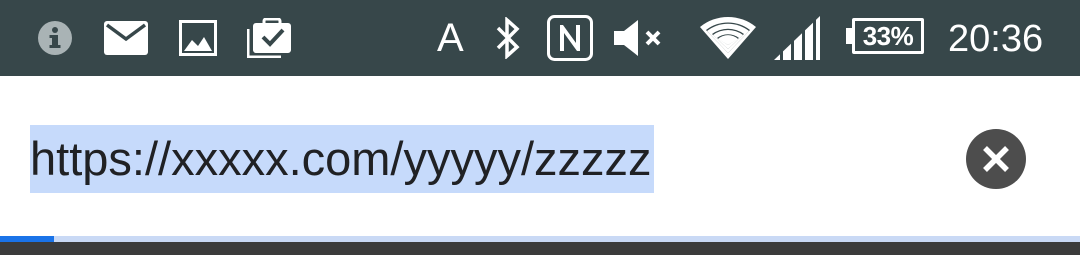 Image resolution: width=1080 pixels, height=255 pixels. What do you see at coordinates (797, 38) in the screenshot?
I see `cellular-signal-icon` at bounding box center [797, 38].